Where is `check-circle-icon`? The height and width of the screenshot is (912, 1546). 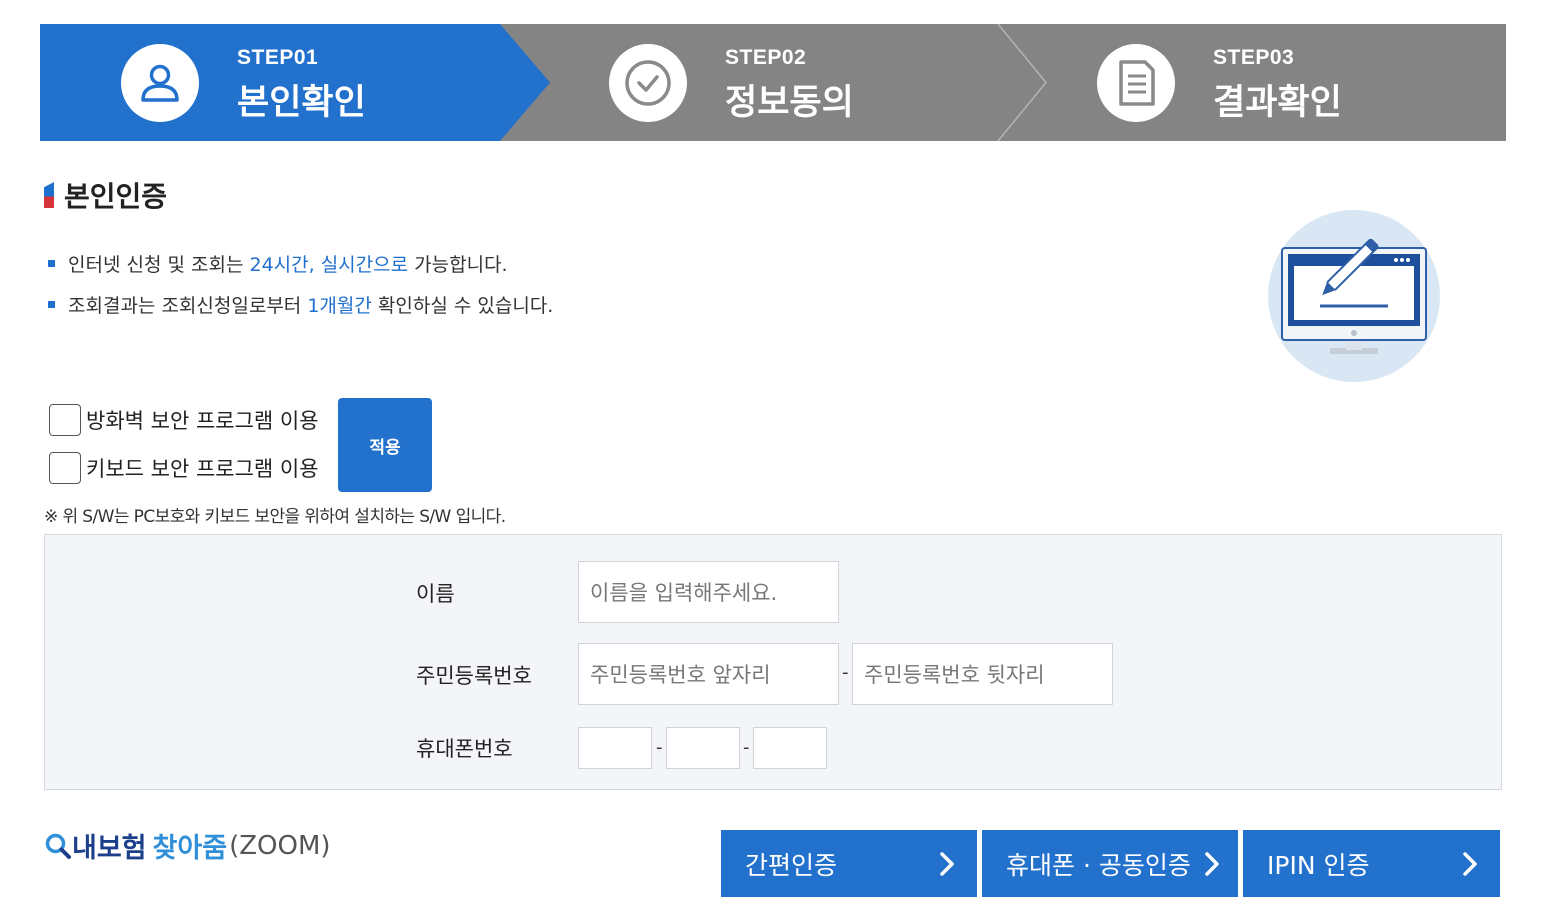 check-circle-icon is located at coordinates (648, 83).